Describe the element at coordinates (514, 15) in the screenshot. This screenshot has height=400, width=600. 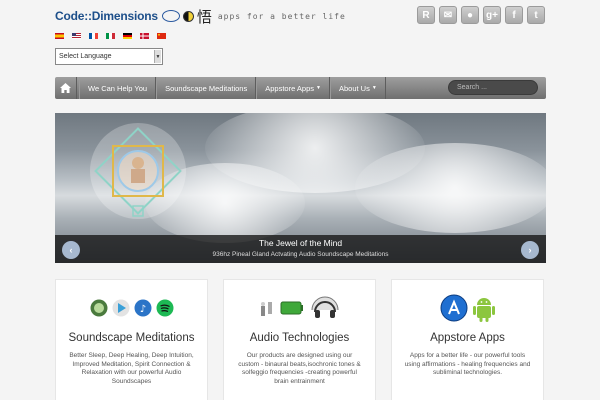
I see `facebook-icon: f` at that location.